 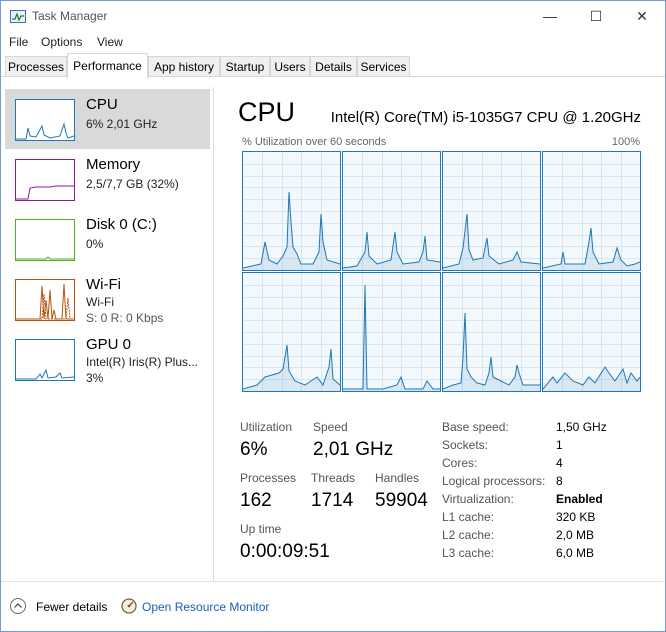 I want to click on tab-performance: Performance, so click(x=107, y=66).